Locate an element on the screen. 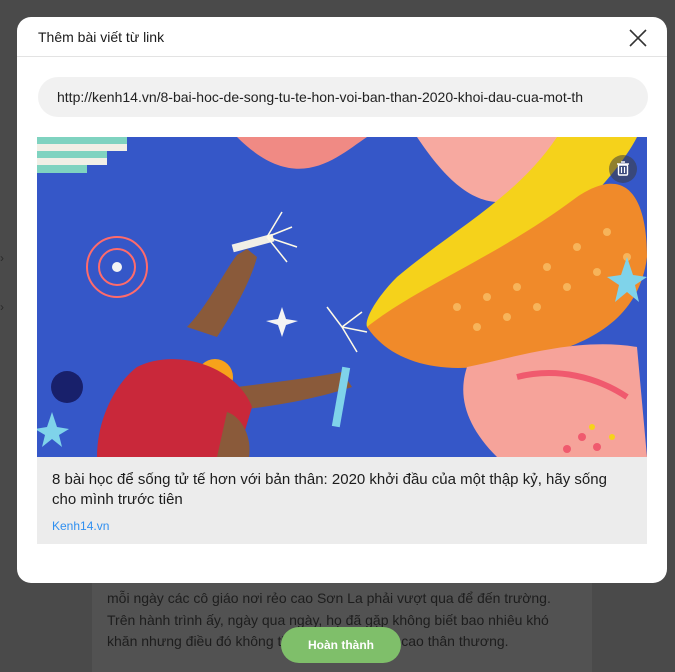 The image size is (675, 672). close-icon is located at coordinates (638, 38).